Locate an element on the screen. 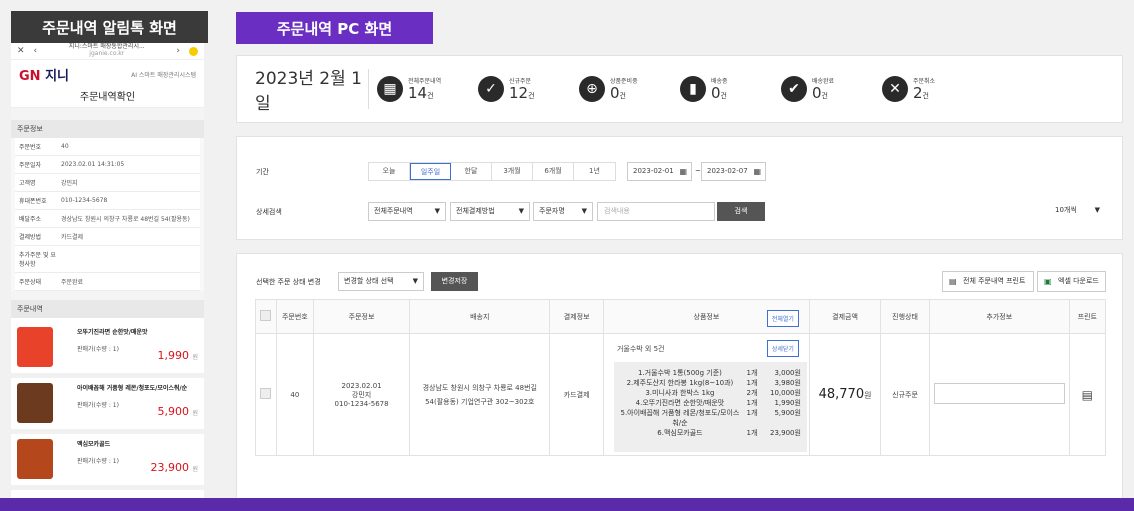 The image size is (1134, 511). back-icon: ‹ is located at coordinates (36, 51).